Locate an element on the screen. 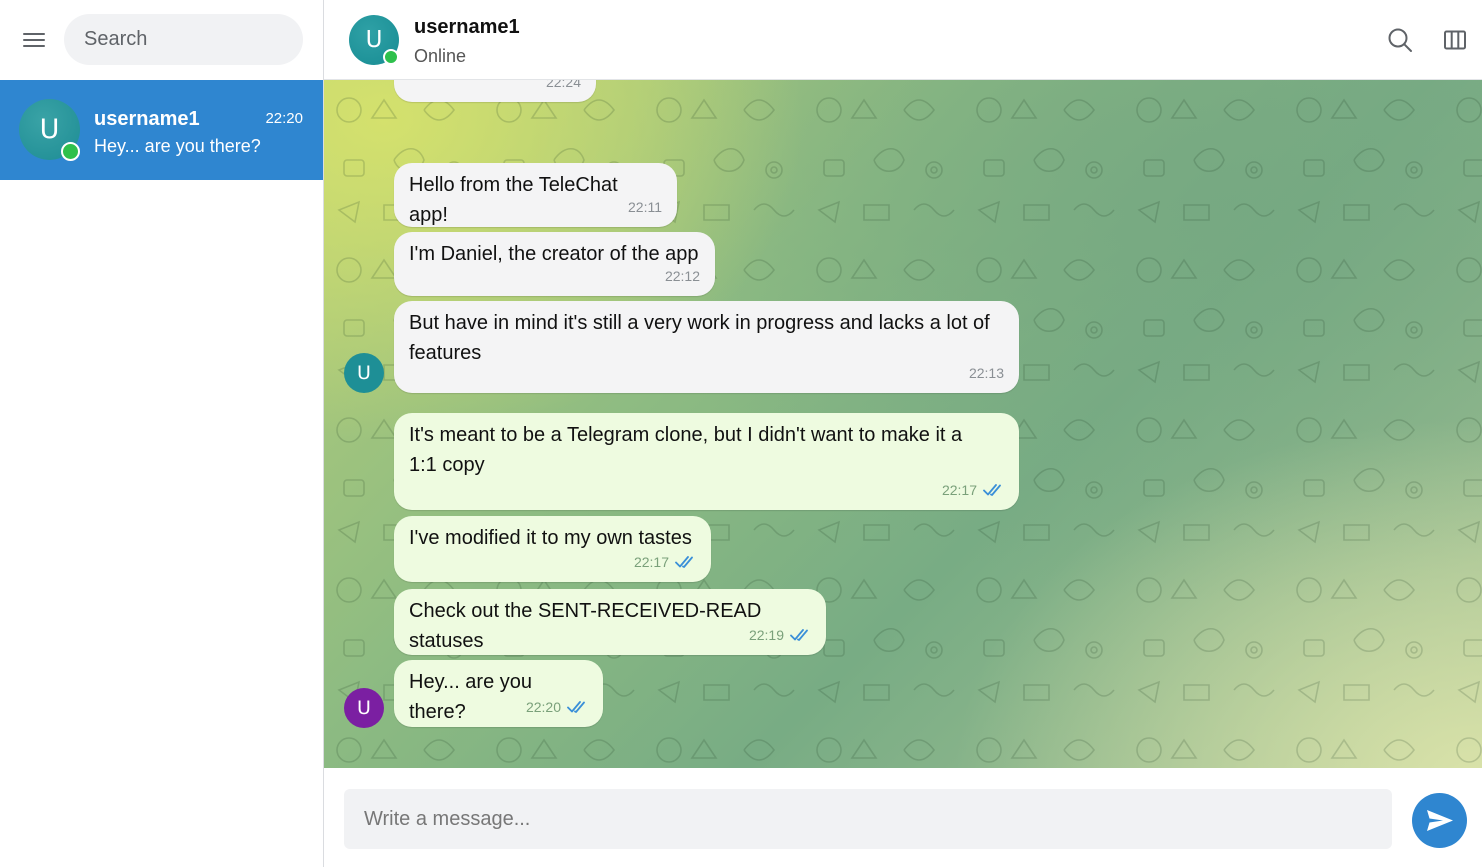  search-icon is located at coordinates (1400, 40).